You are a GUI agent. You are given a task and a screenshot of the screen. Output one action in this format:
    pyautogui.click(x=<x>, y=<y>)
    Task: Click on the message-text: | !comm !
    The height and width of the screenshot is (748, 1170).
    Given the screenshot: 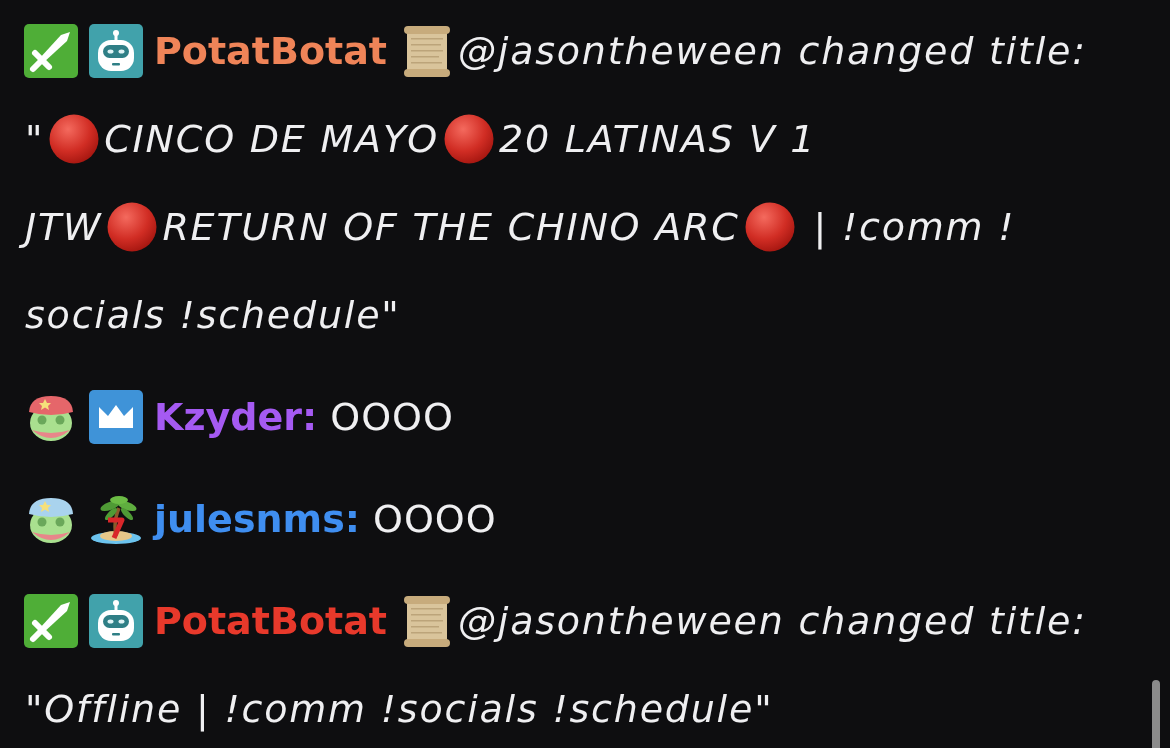 What is the action you would take?
    pyautogui.click(x=914, y=227)
    